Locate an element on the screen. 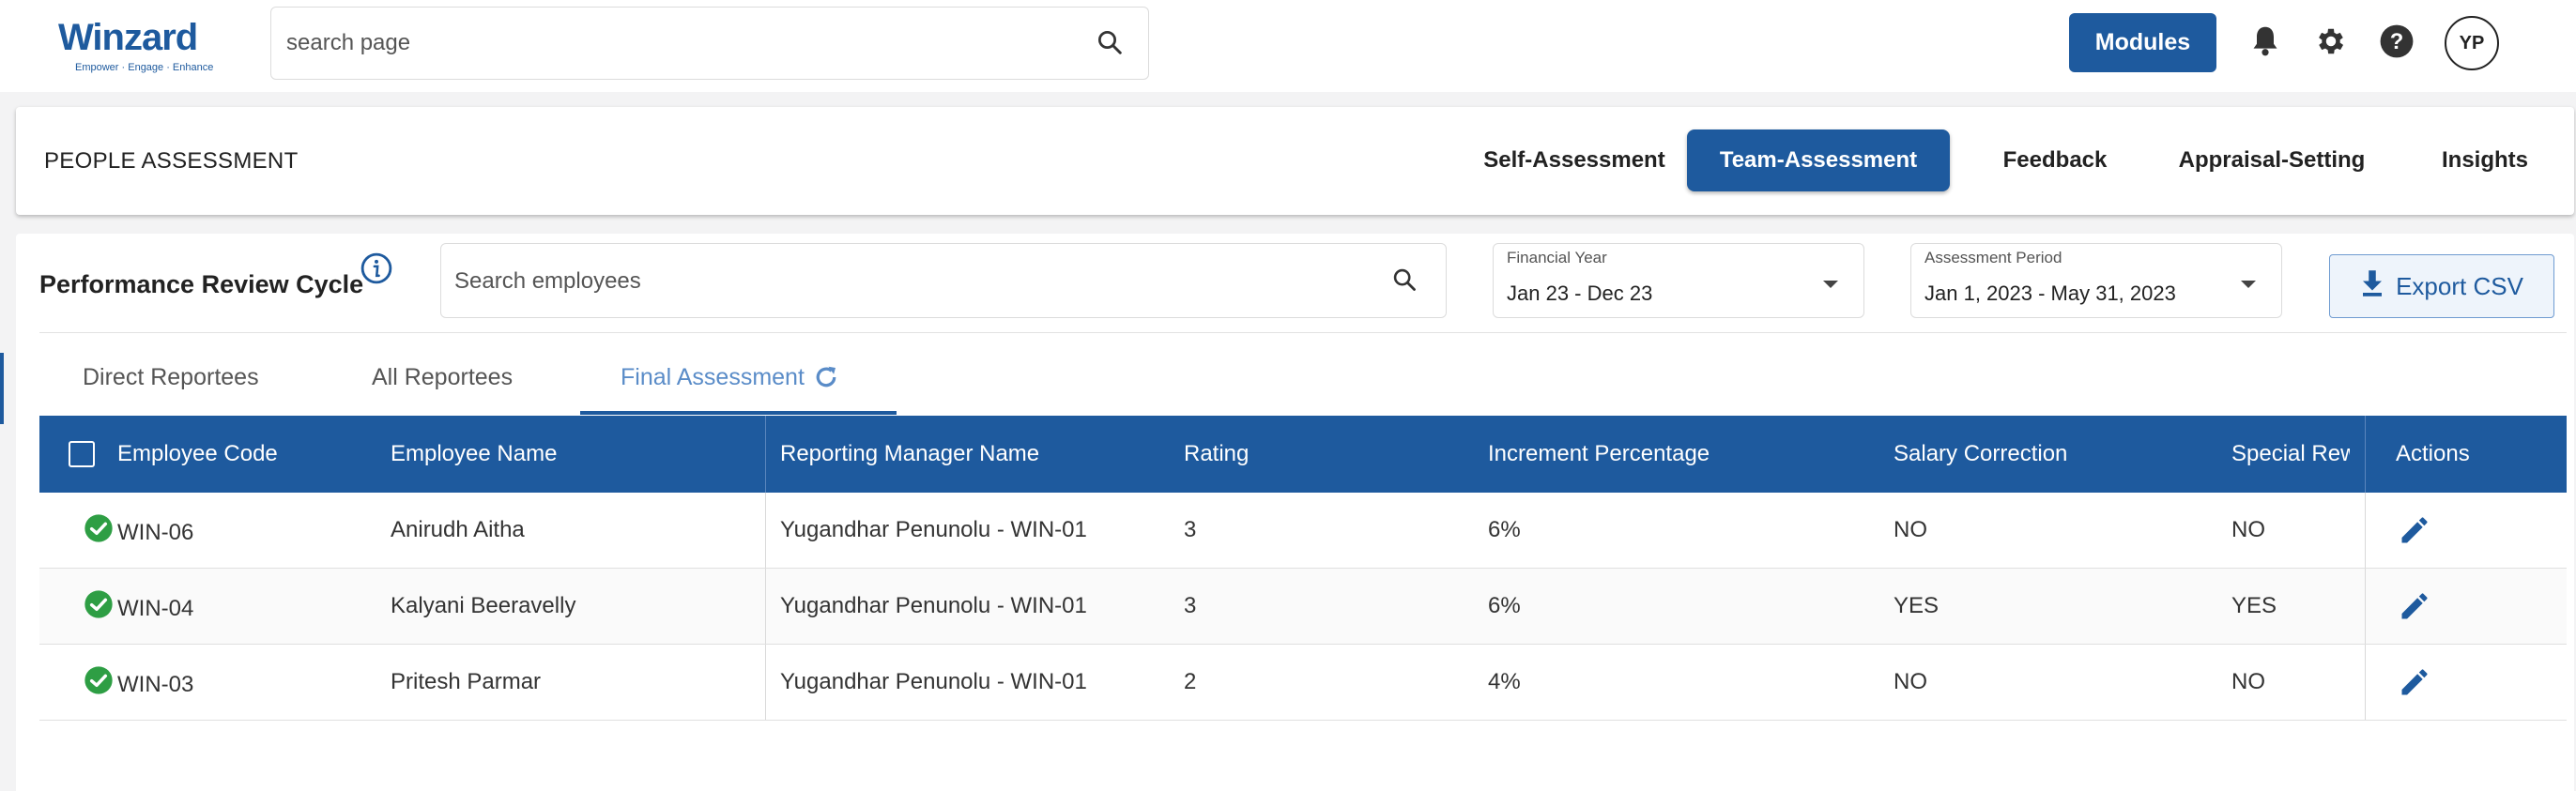  special-reward: YES is located at coordinates (2254, 605).